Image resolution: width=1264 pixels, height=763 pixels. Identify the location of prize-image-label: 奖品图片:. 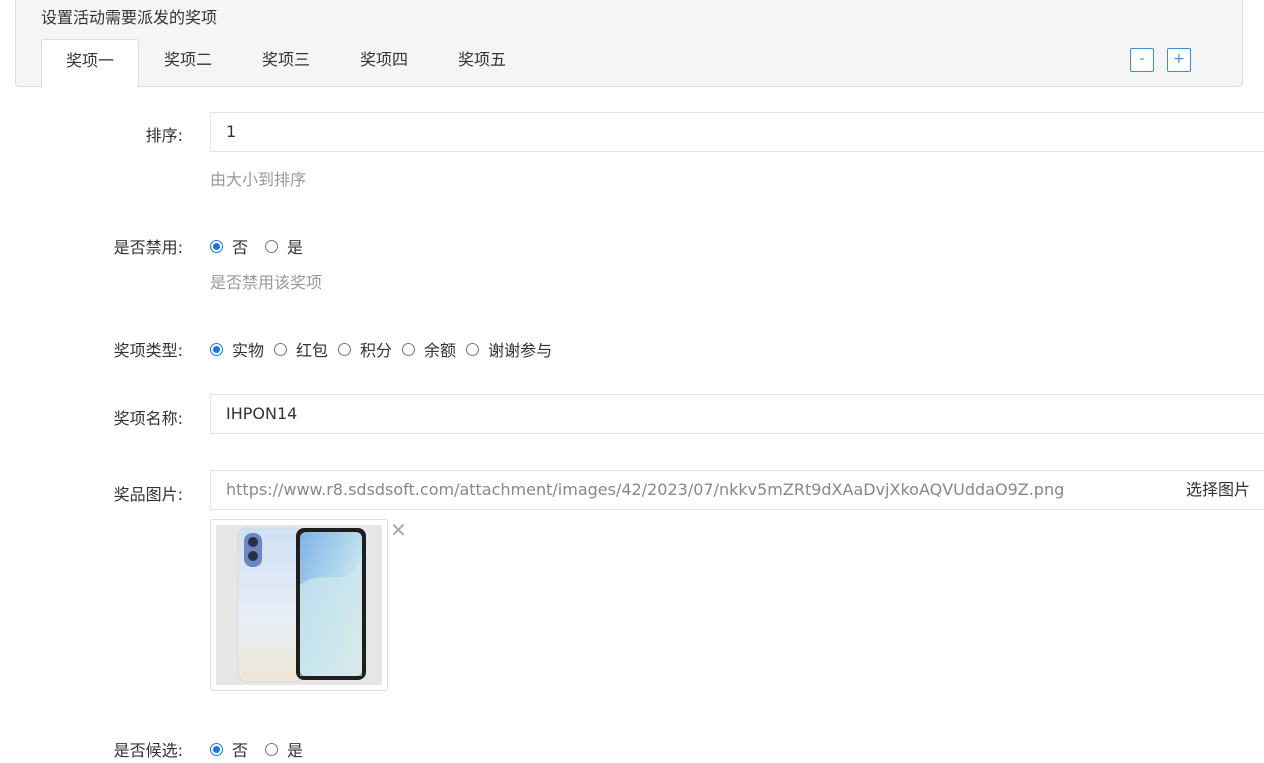
(148, 494).